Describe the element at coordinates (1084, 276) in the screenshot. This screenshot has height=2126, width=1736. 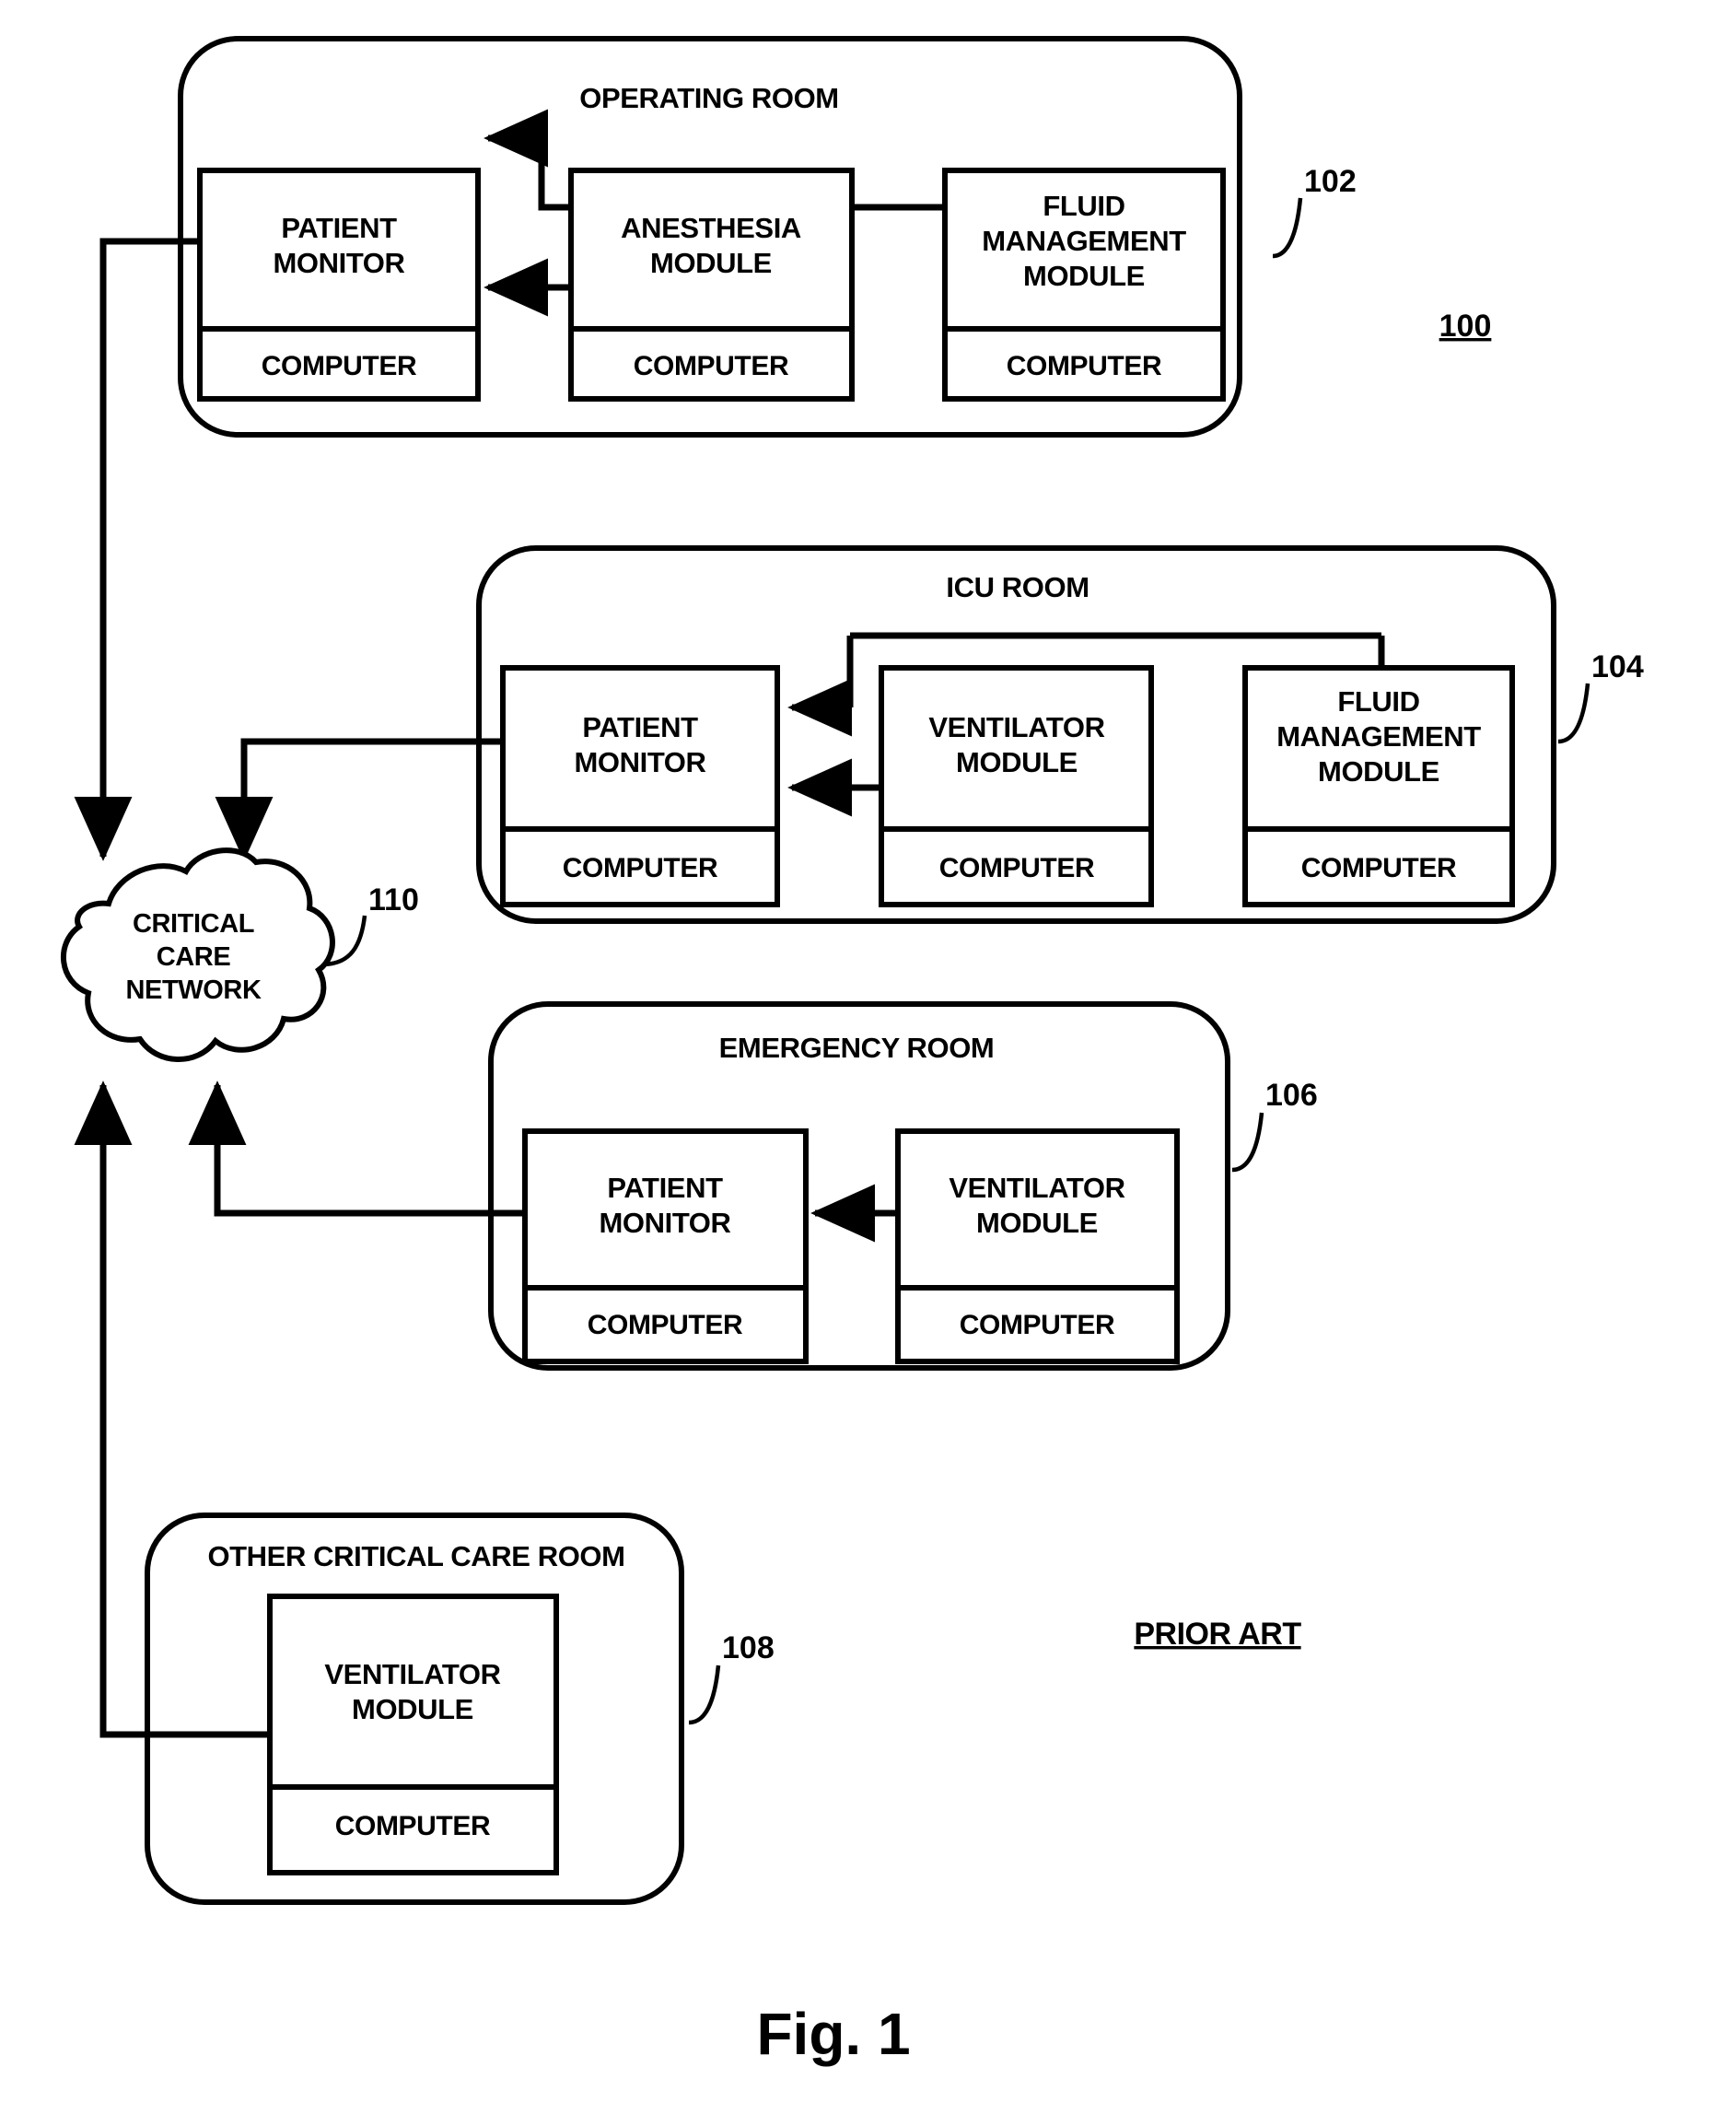
I see `or-fluid-management-line3: MODULE` at that location.